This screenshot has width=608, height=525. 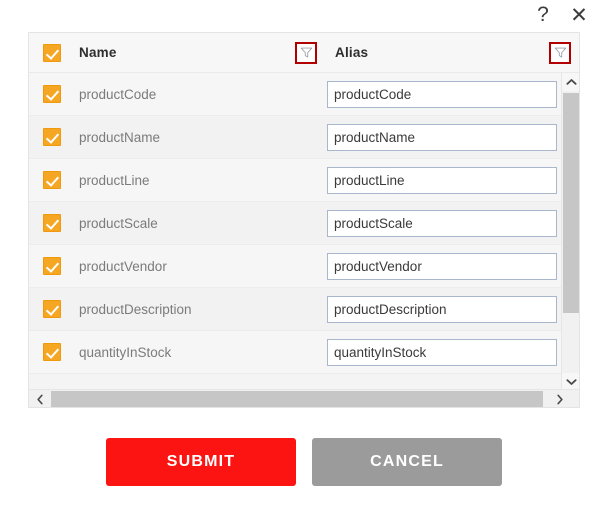 What do you see at coordinates (453, 52) in the screenshot?
I see `column-header-alias: Alias` at bounding box center [453, 52].